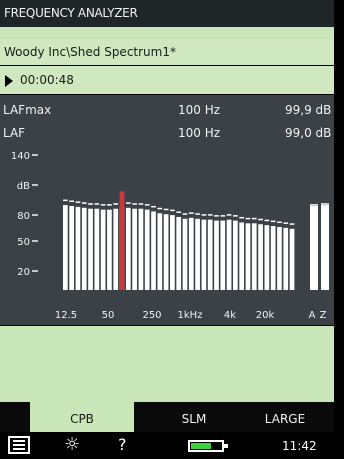 Image resolution: width=344 pixels, height=459 pixels. Describe the element at coordinates (27, 110) in the screenshot. I see `measurement-name: LAFmax` at that location.